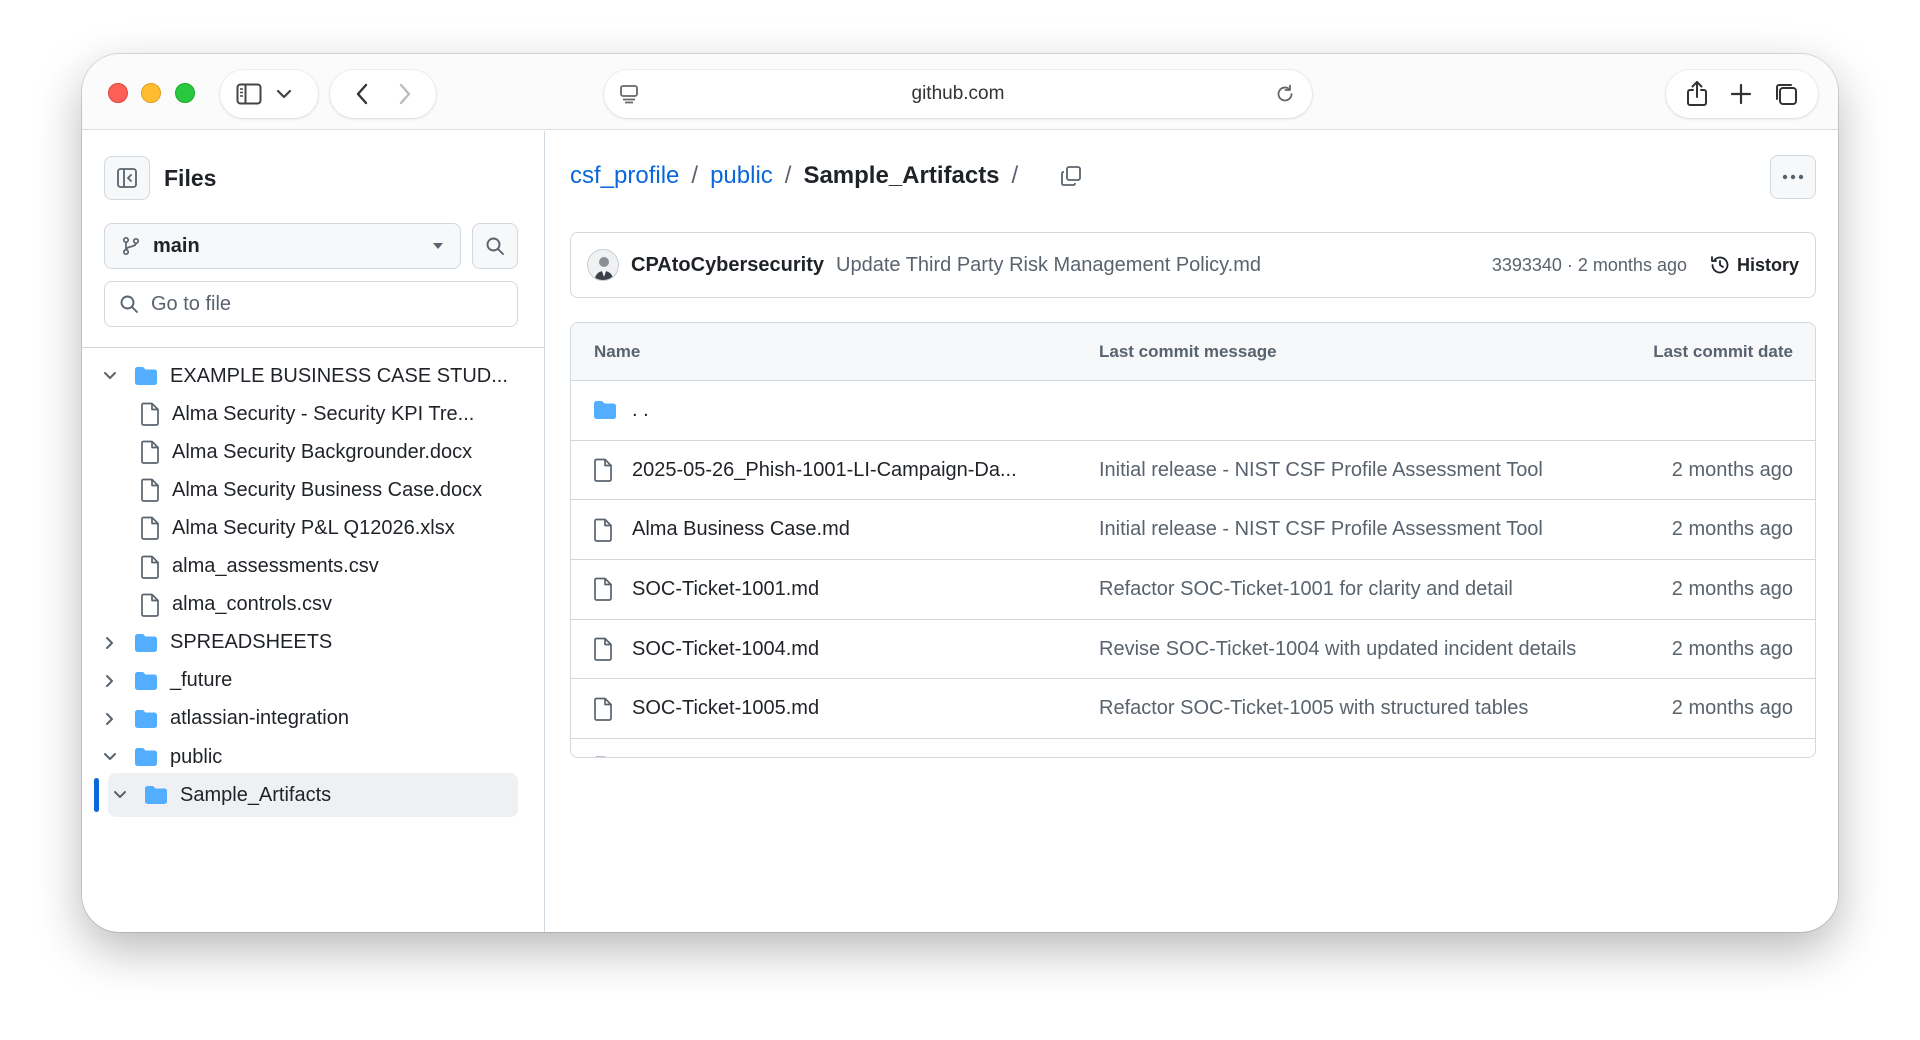 Image resolution: width=1920 pixels, height=1040 pixels. What do you see at coordinates (1697, 94) in the screenshot?
I see `share-icon` at bounding box center [1697, 94].